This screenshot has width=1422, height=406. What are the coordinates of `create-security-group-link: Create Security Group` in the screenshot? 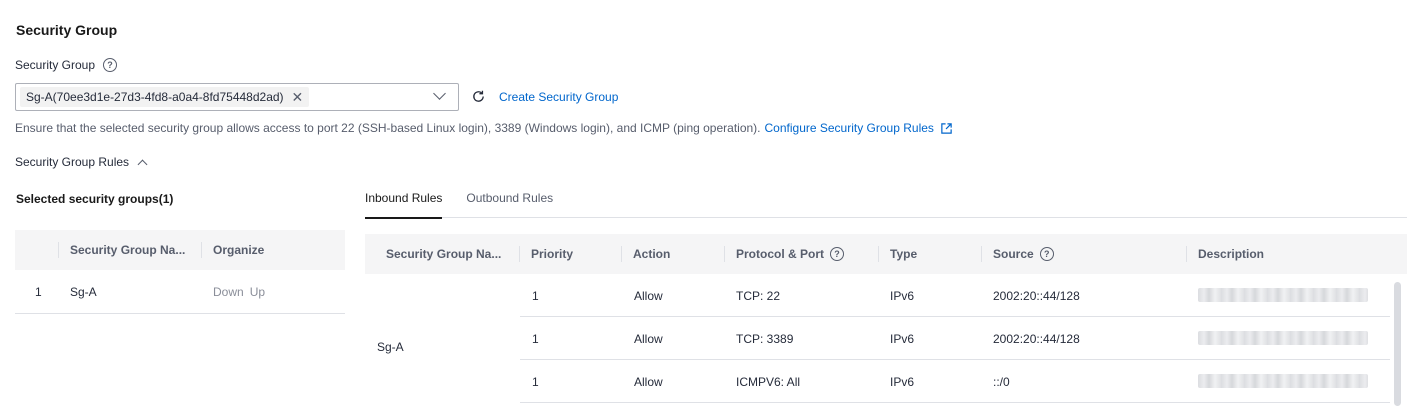 It's located at (558, 97).